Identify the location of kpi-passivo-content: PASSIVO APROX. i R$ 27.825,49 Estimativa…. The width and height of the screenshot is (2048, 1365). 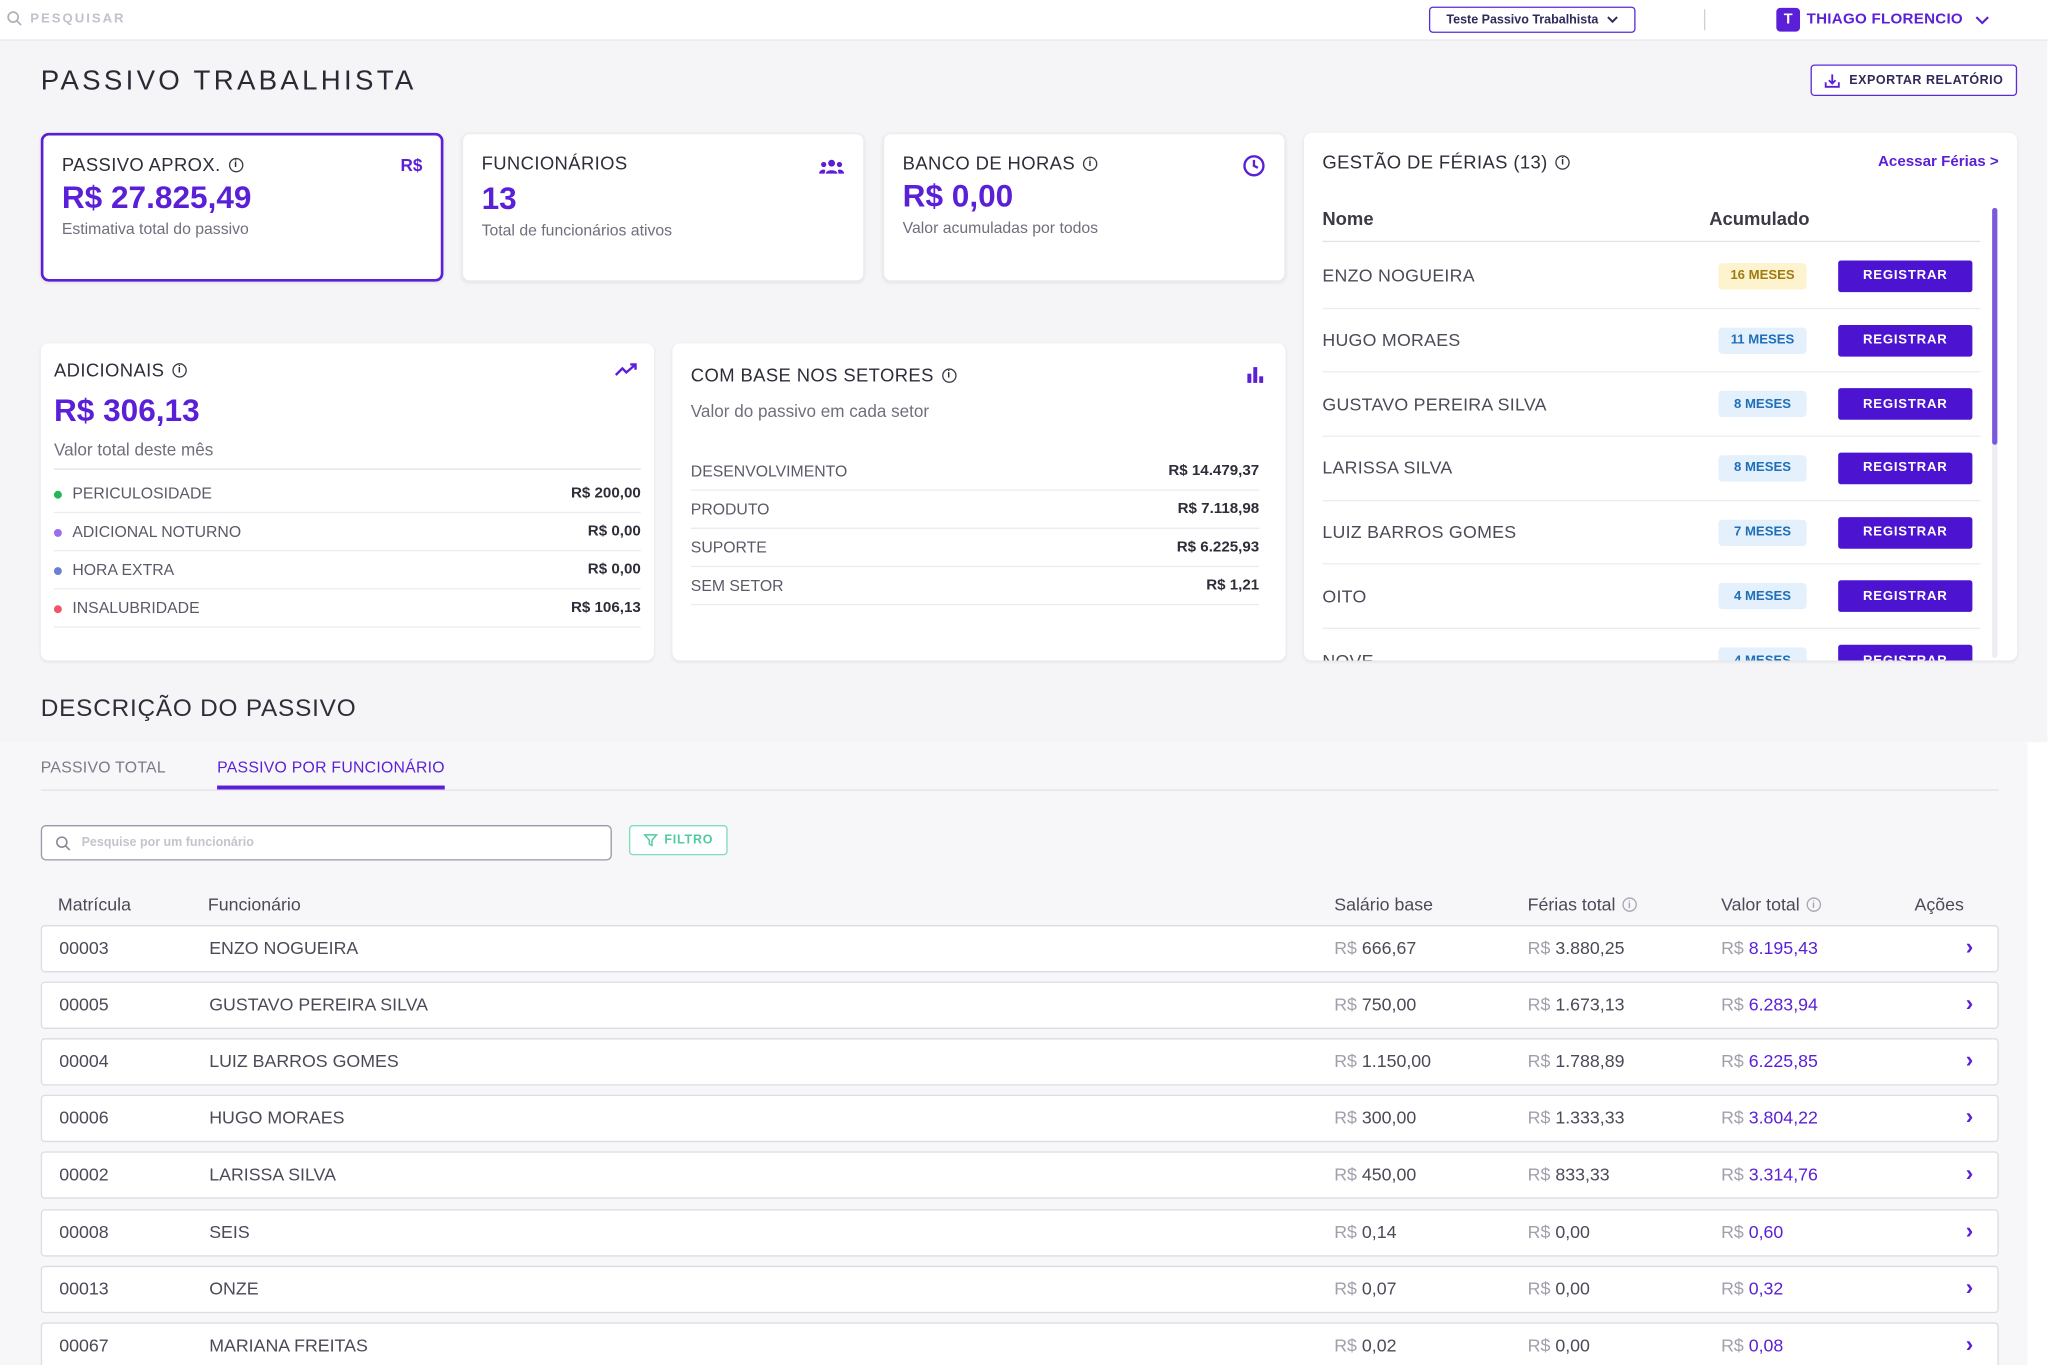
(157, 196).